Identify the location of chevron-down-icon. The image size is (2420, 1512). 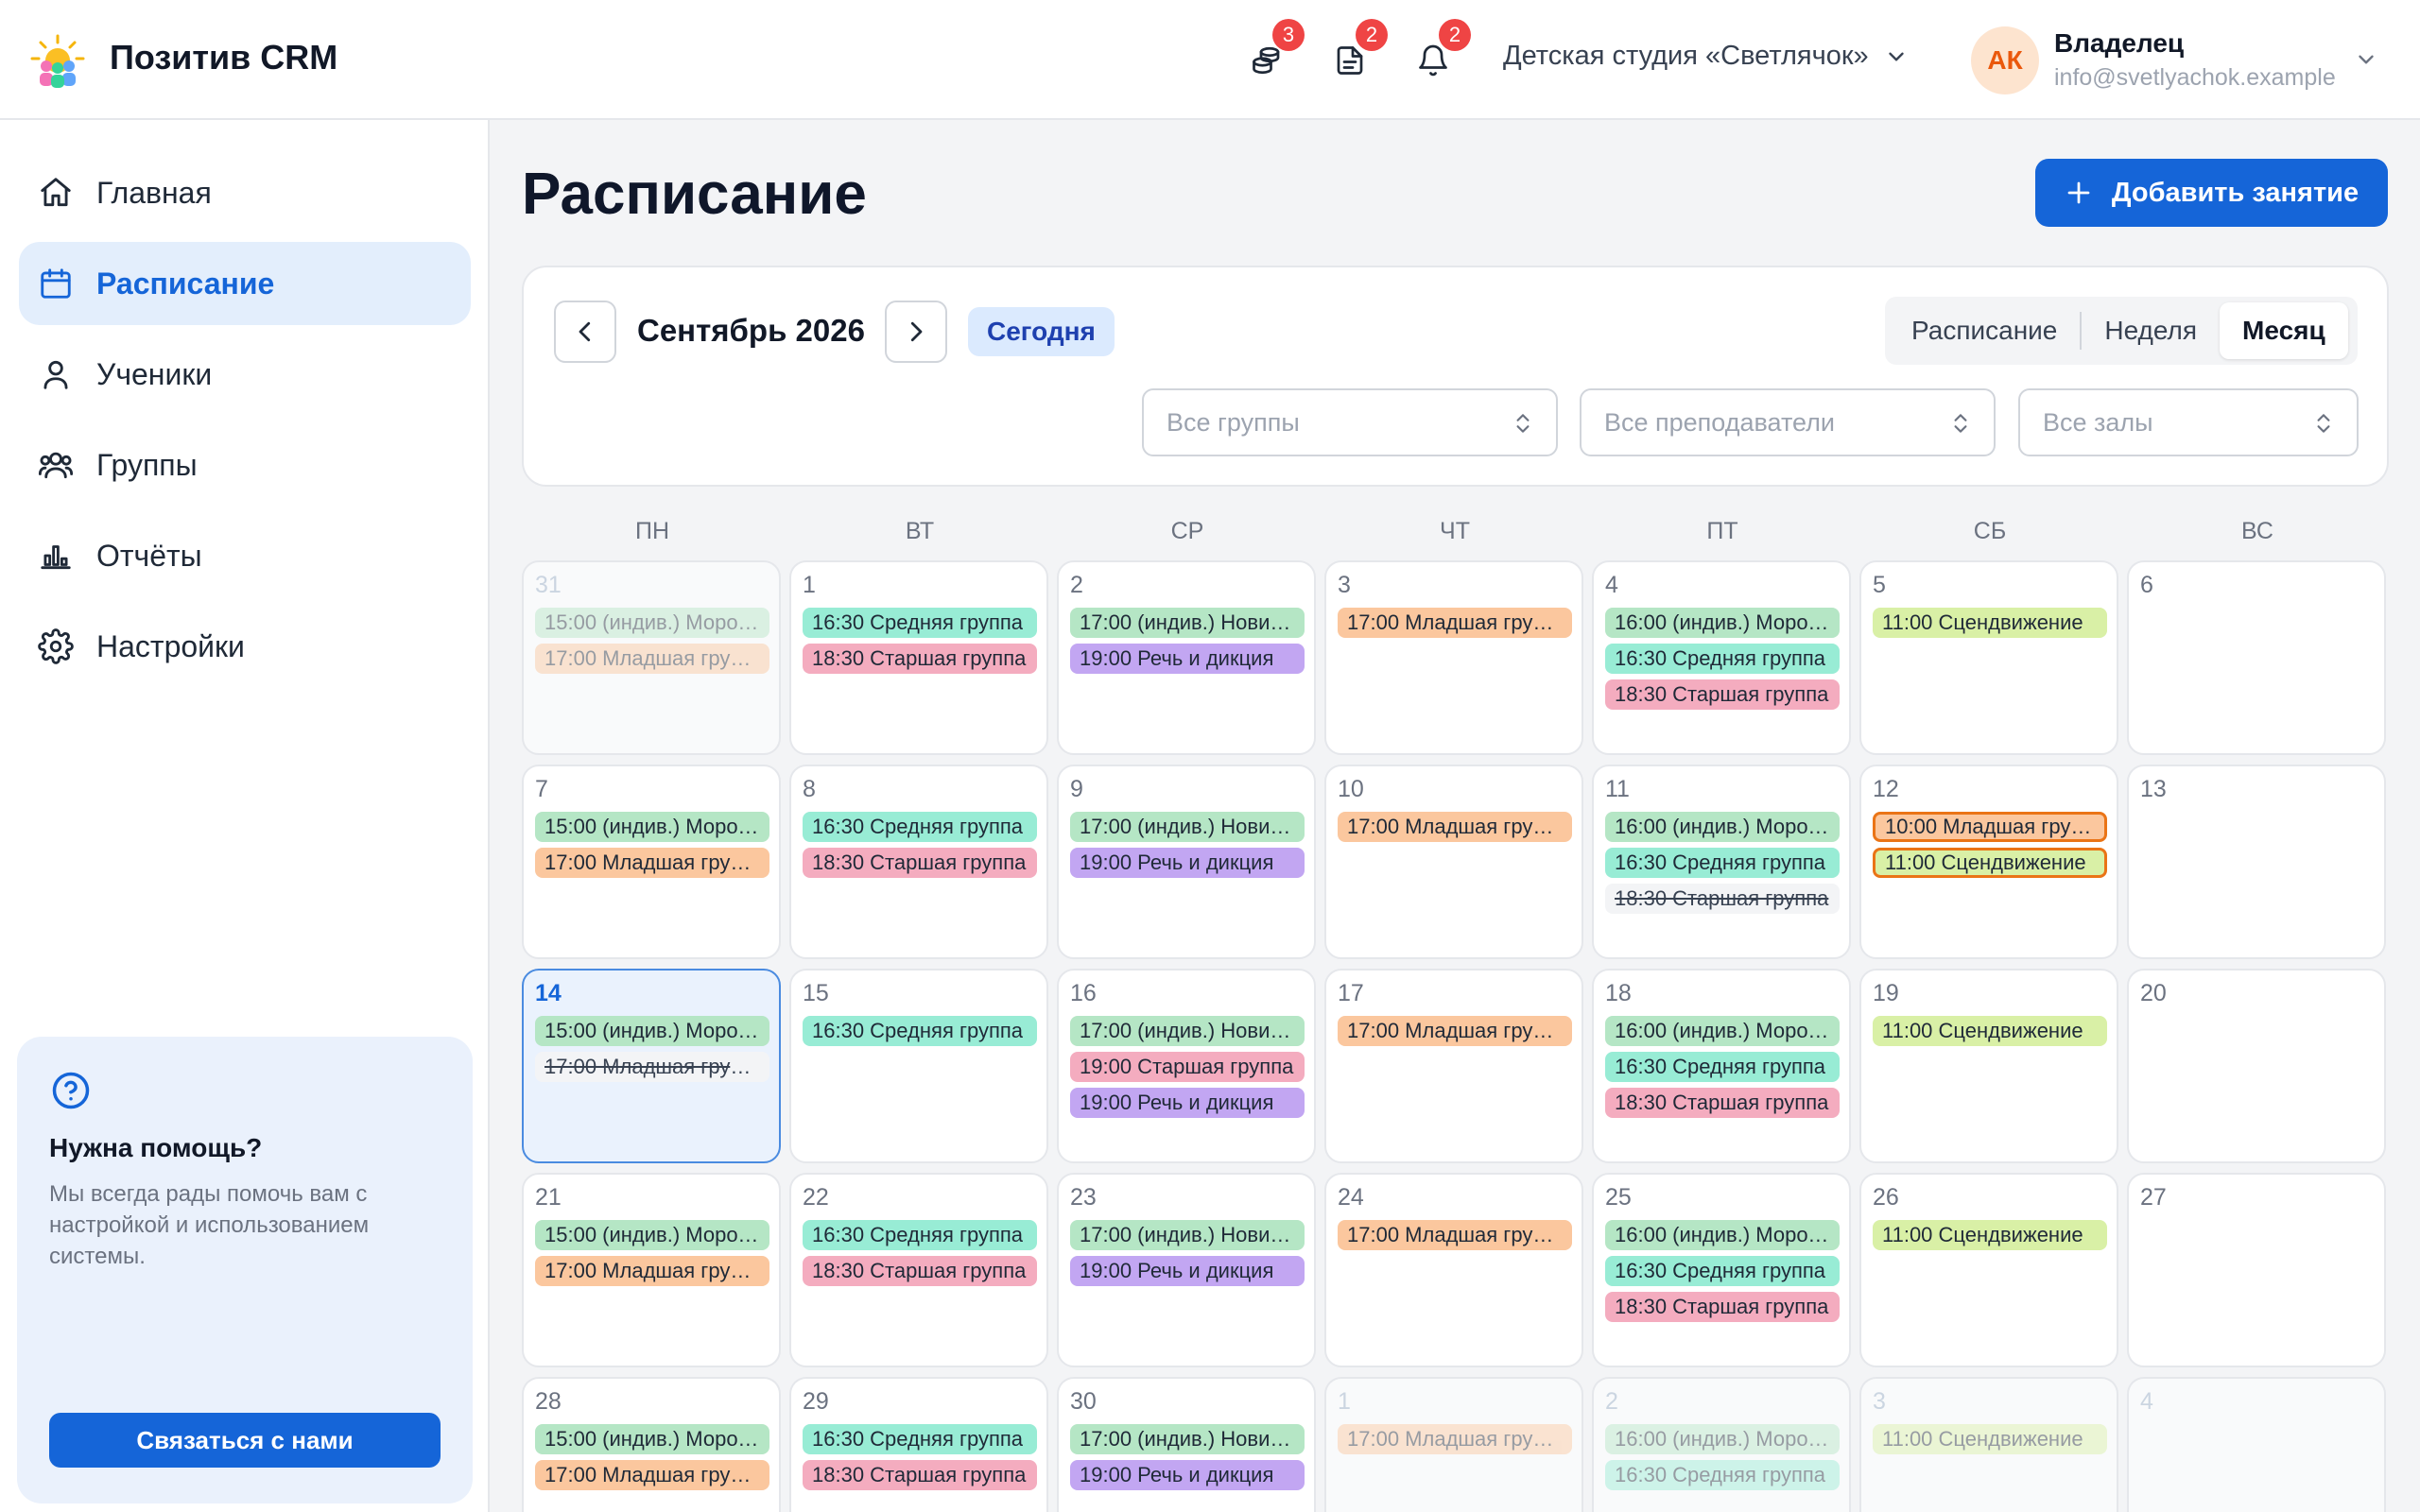
(2366, 59).